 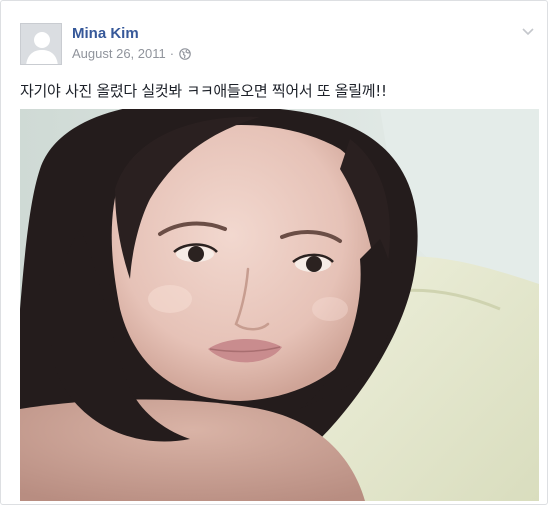 I want to click on default-profile-icon, so click(x=41, y=44).